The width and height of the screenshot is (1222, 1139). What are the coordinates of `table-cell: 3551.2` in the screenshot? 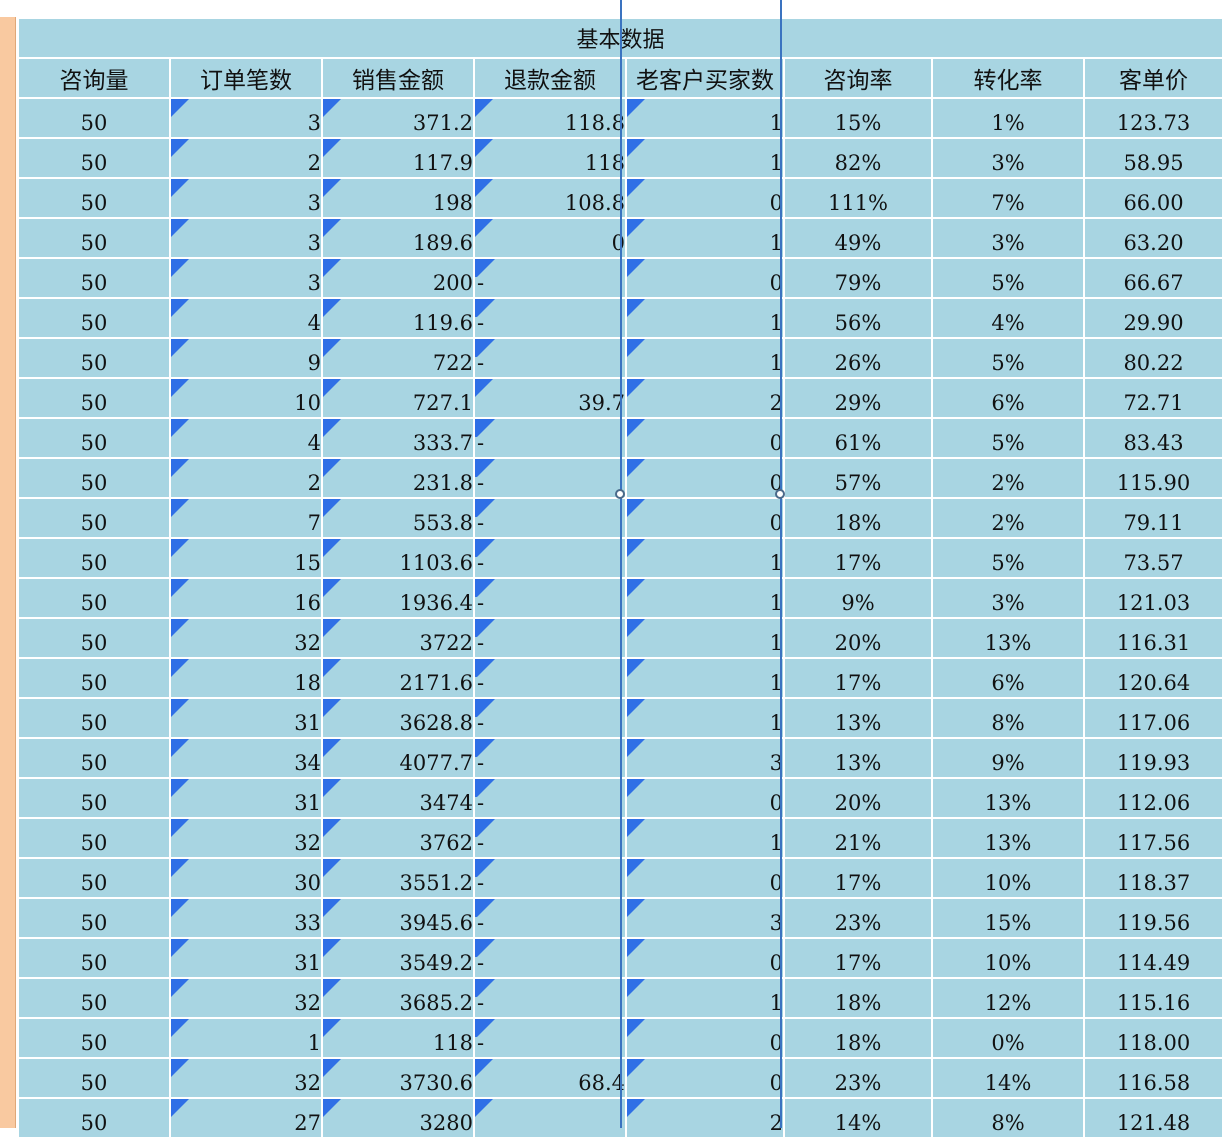 It's located at (398, 878).